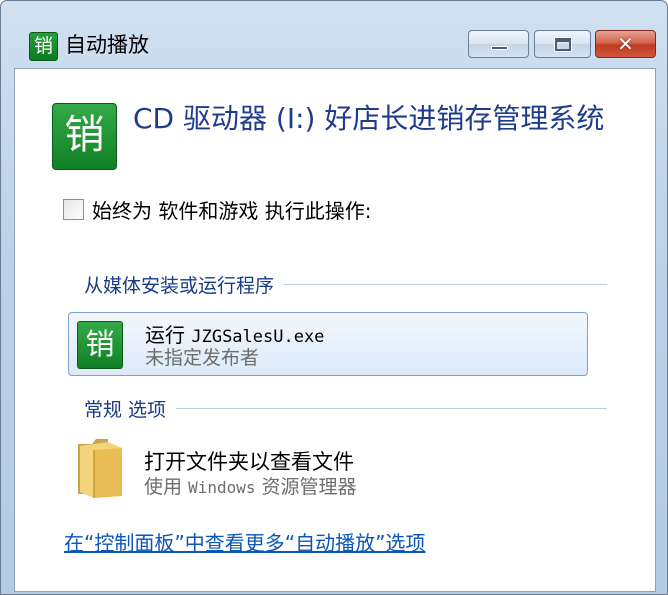 This screenshot has height=595, width=668. I want to click on open-folder-option: 打开文件夹以查看文件 使用 Windows 资源管理器, so click(328, 466).